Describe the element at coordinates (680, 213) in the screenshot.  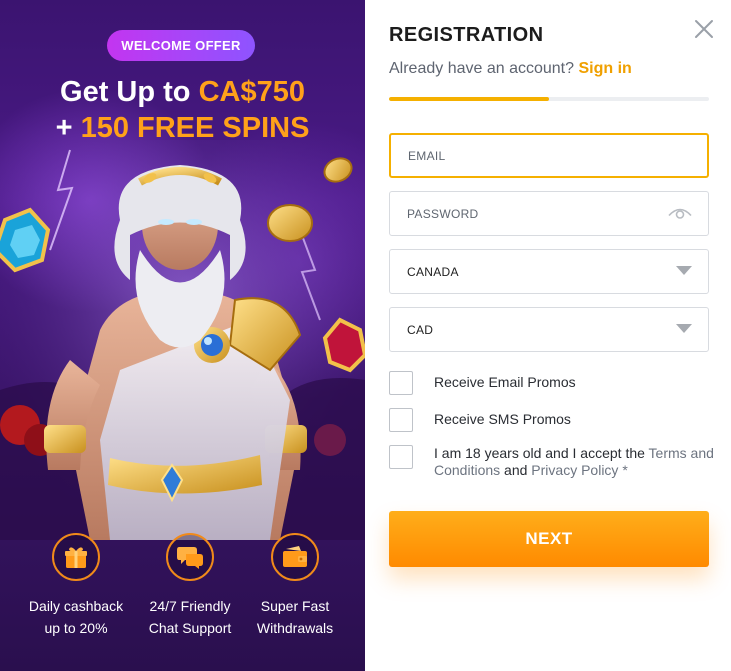
I see `eye-icon` at that location.